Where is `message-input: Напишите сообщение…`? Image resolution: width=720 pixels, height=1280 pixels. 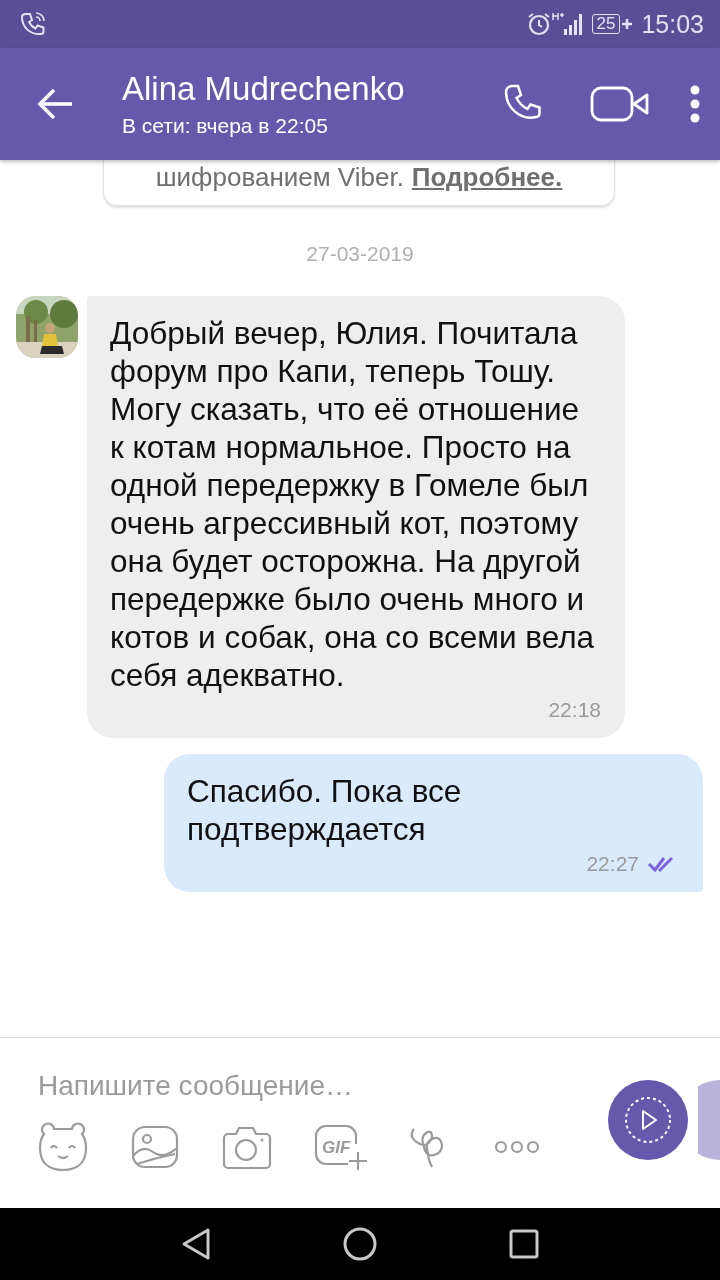
message-input: Напишите сообщение… is located at coordinates (308, 1086).